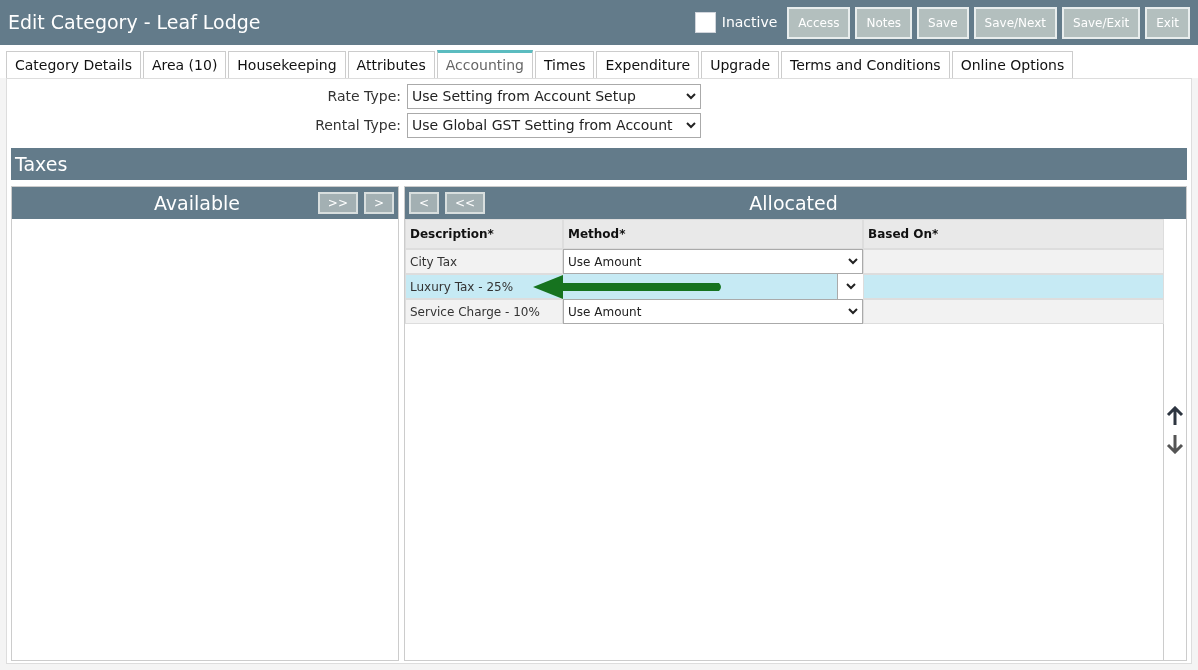 The width and height of the screenshot is (1198, 670). I want to click on field-label: Rental Type:, so click(357, 125).